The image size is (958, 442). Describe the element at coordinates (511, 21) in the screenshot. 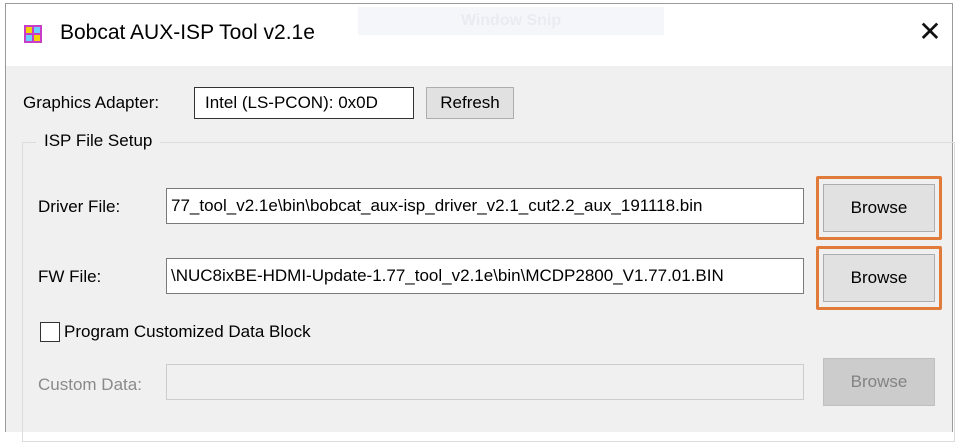

I see `window-snip-ghost: Window Snip` at that location.